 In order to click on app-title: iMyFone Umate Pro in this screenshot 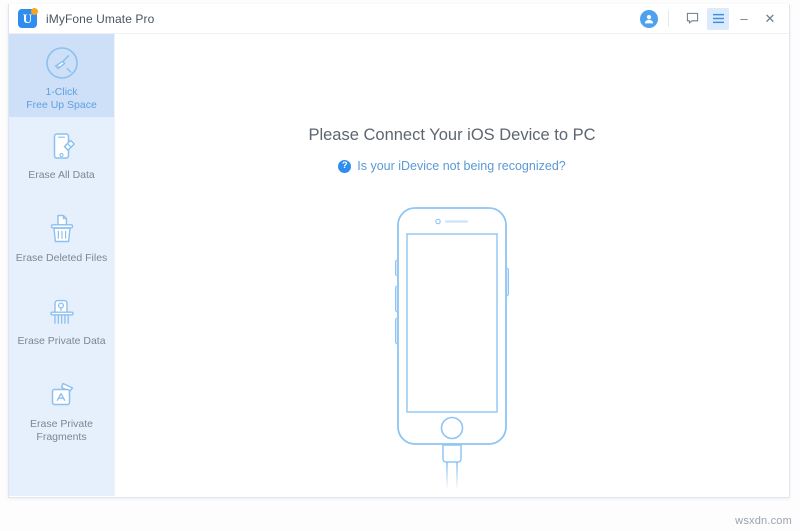, I will do `click(100, 18)`.